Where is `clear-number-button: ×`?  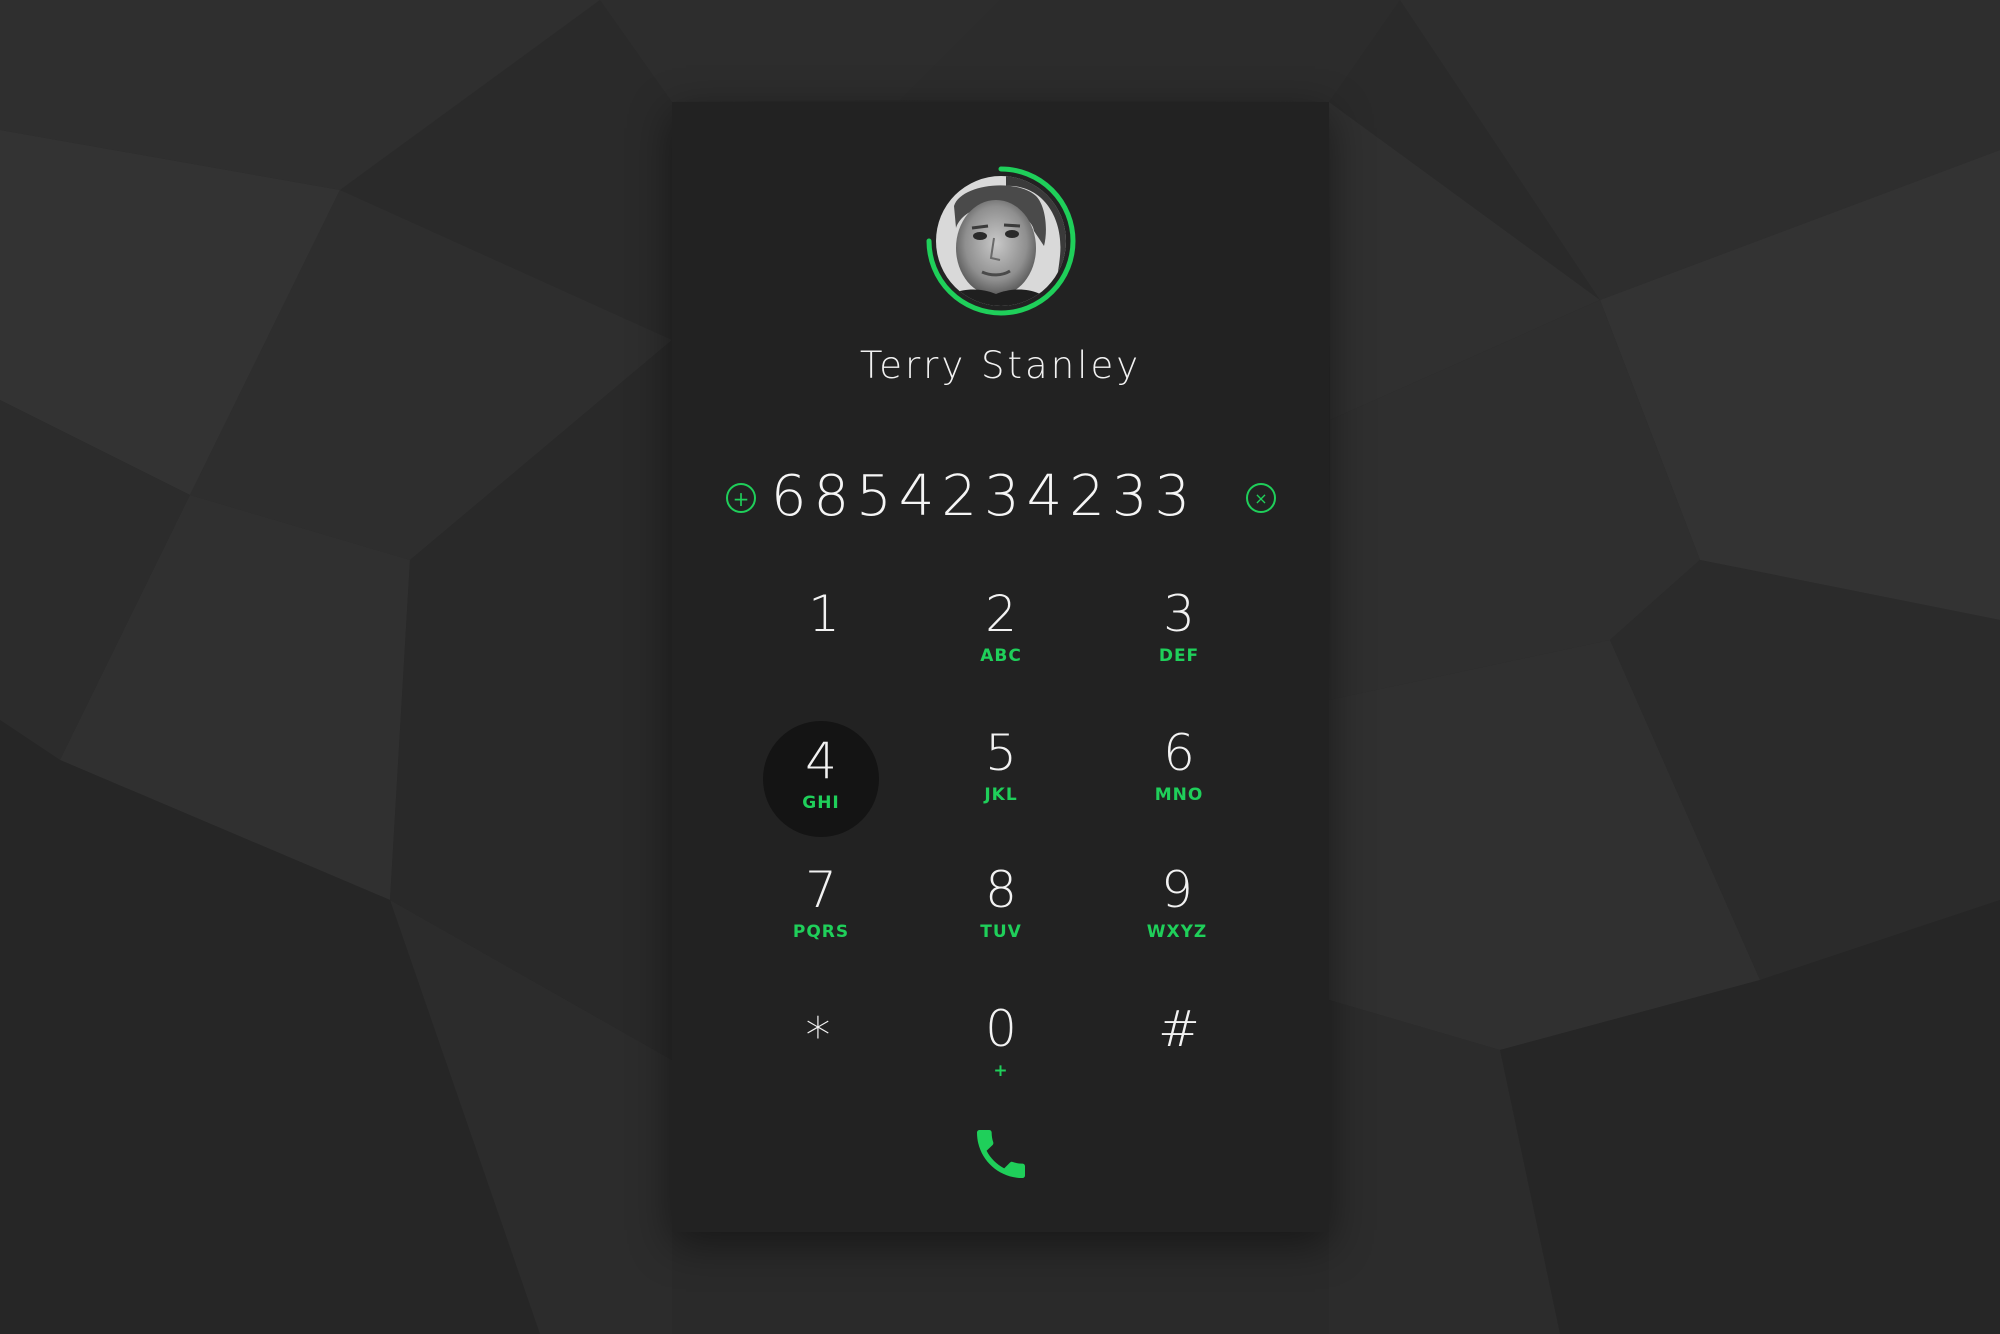 clear-number-button: × is located at coordinates (1261, 498).